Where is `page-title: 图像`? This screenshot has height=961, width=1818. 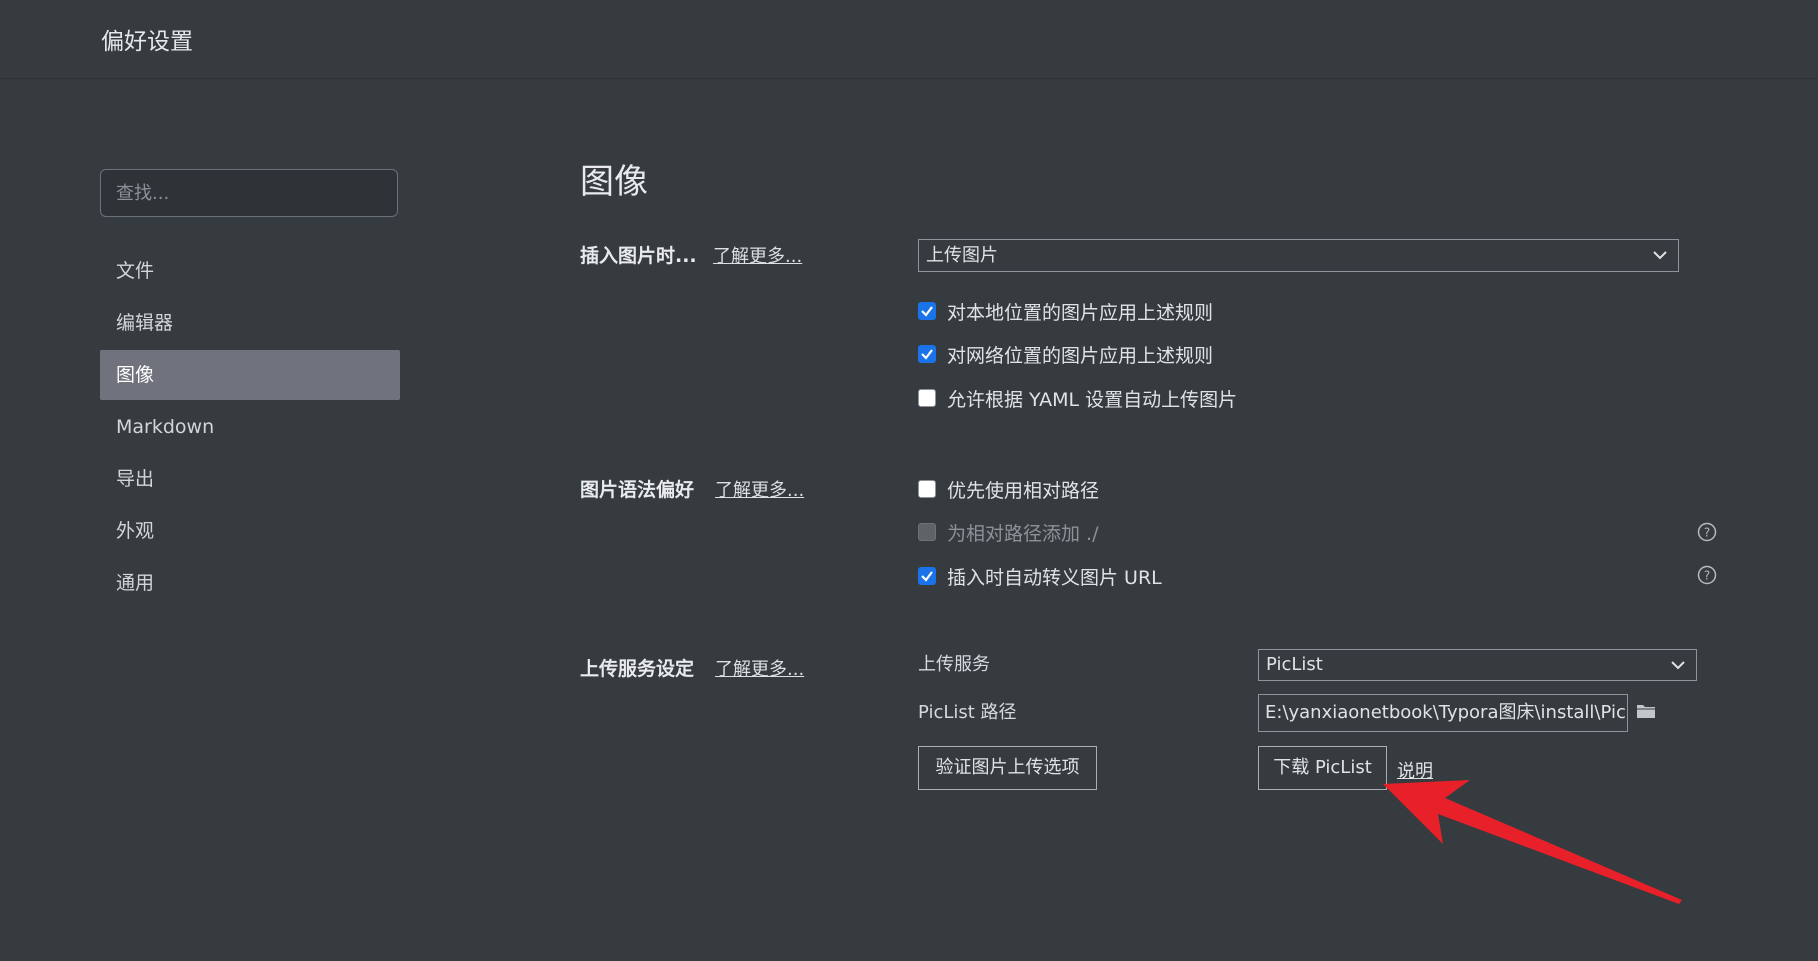
page-title: 图像 is located at coordinates (614, 182).